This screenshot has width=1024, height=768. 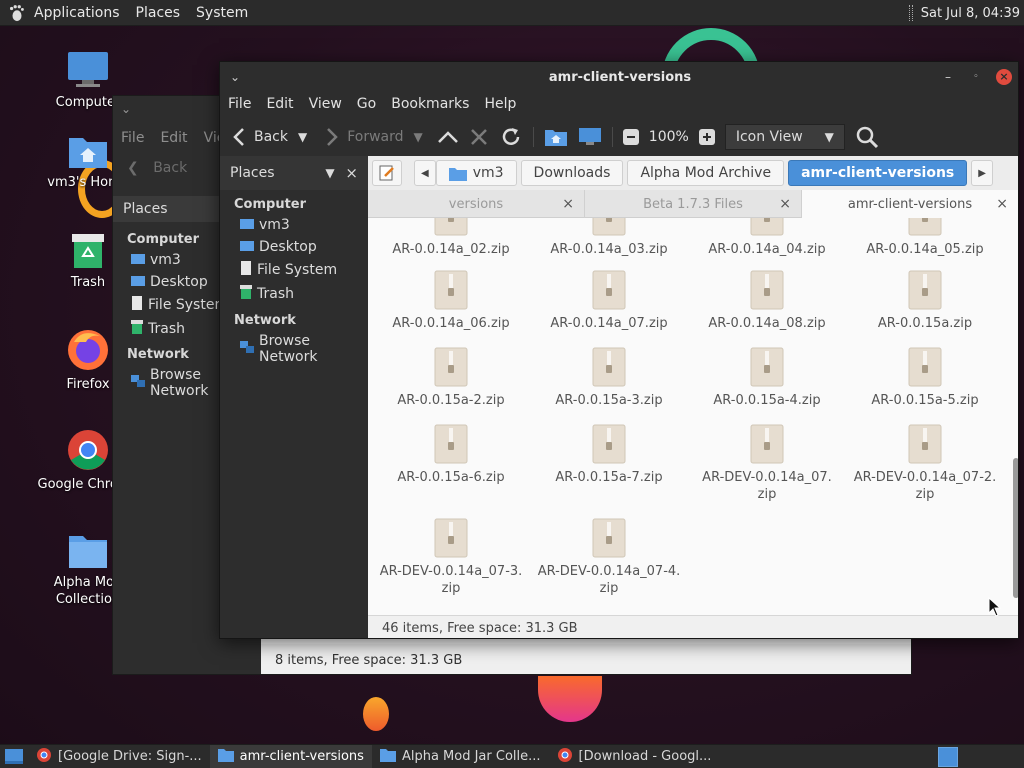 I want to click on window-title: amr-client-versions, so click(x=620, y=77).